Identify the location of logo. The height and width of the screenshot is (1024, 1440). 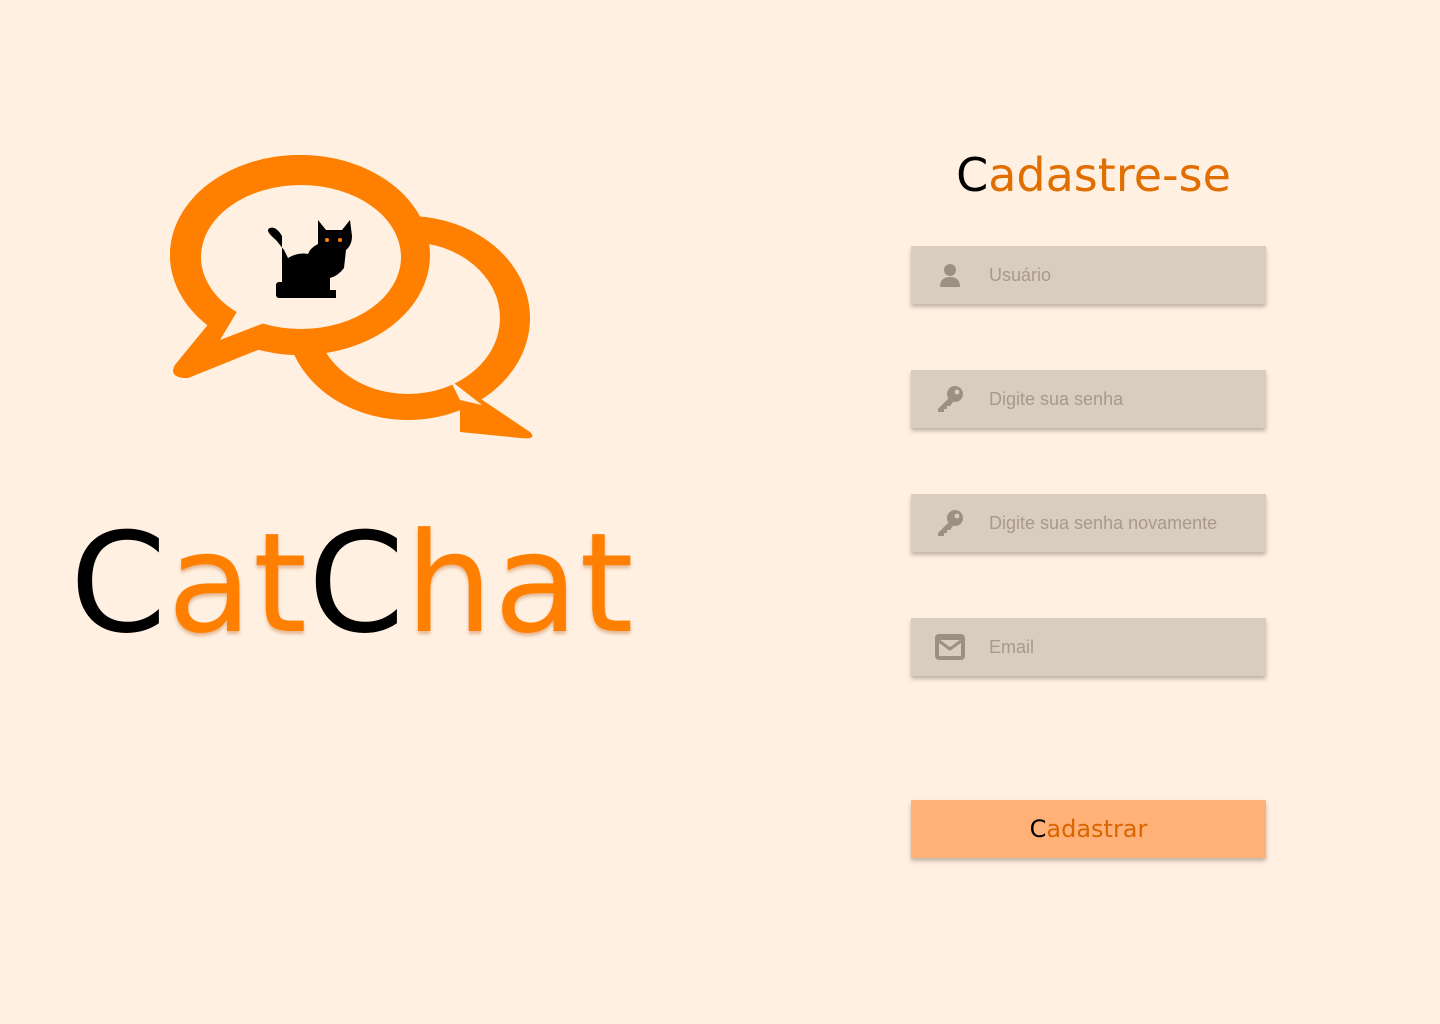
(350, 300).